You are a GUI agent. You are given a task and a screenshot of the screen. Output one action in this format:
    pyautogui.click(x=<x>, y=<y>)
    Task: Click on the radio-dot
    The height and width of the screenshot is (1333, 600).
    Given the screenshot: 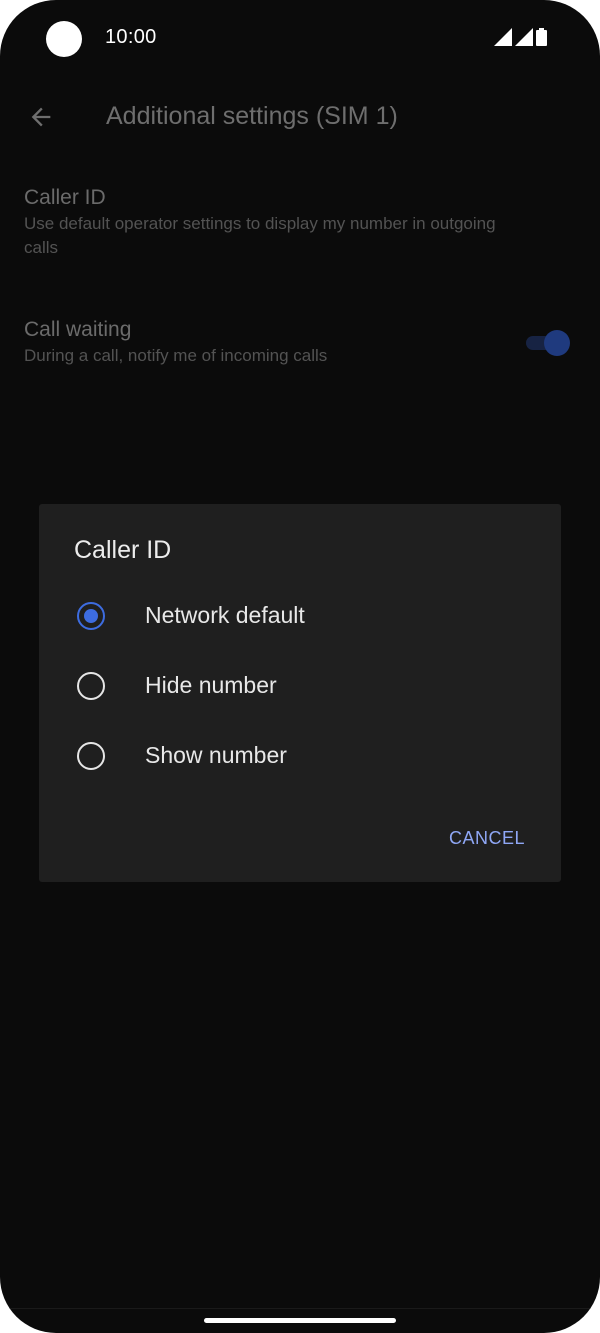 What is the action you would take?
    pyautogui.click(x=91, y=616)
    